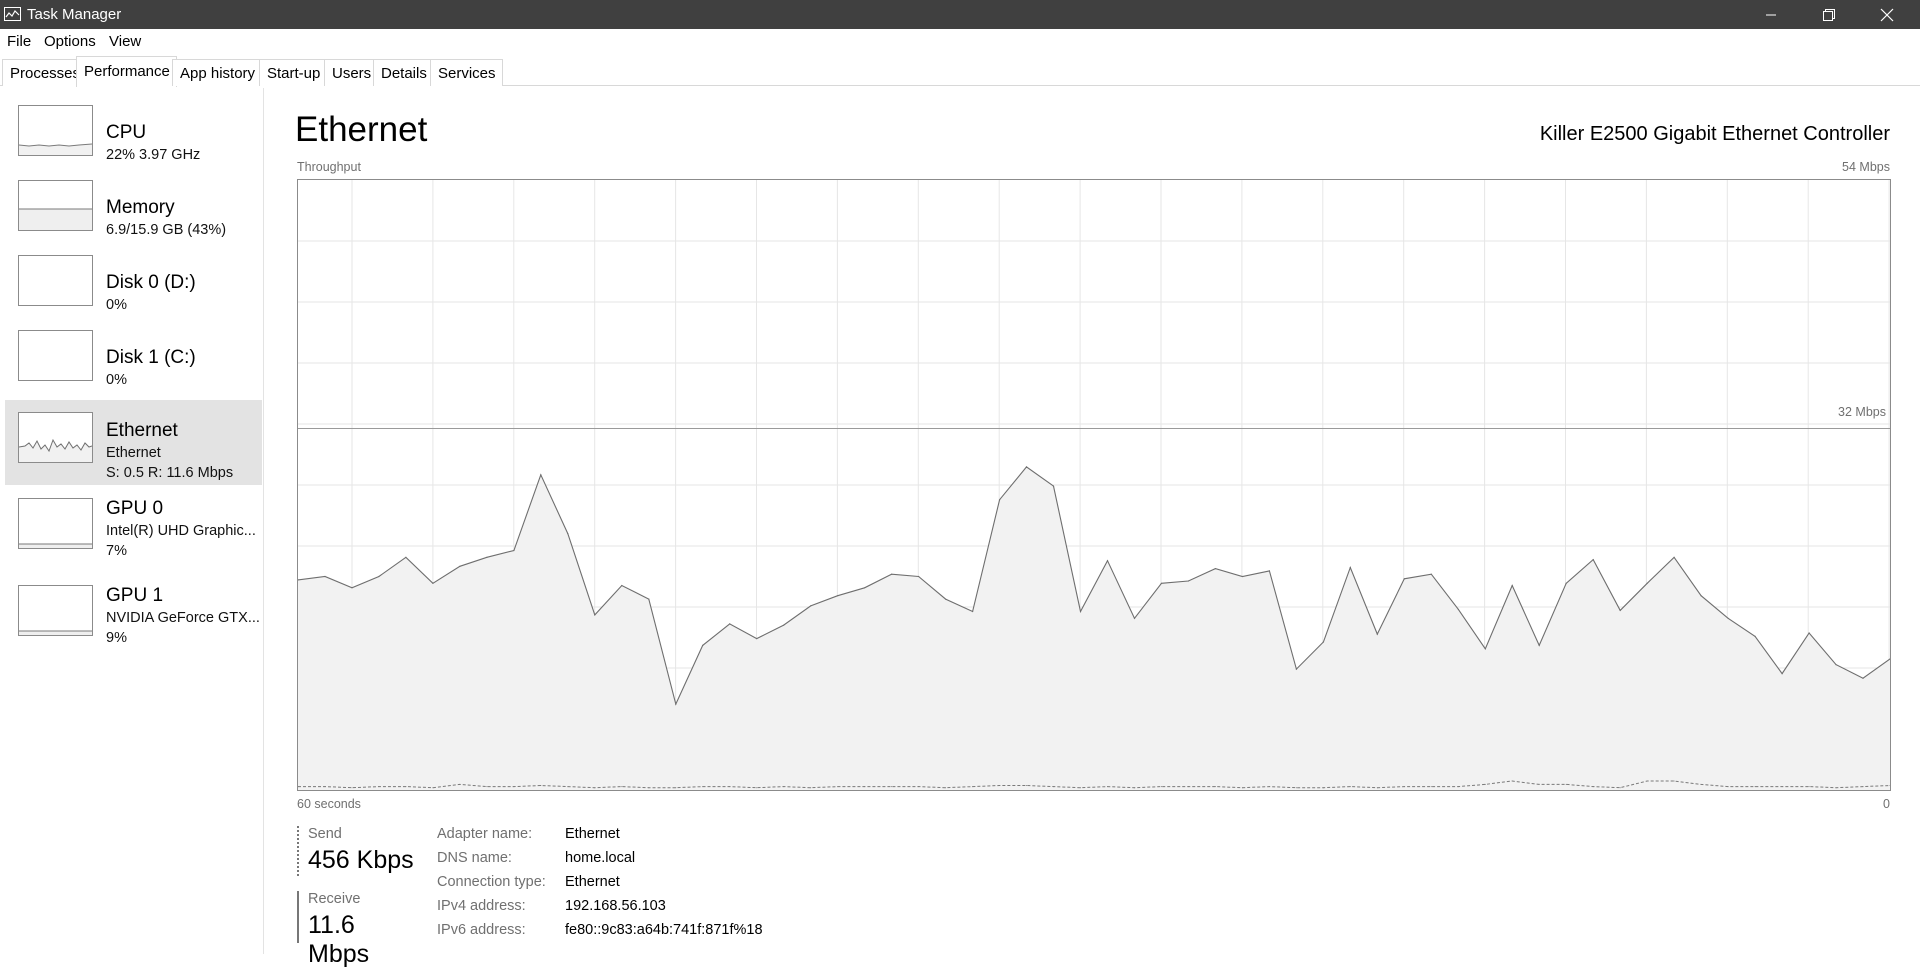  I want to click on close-icon, so click(1887, 14).